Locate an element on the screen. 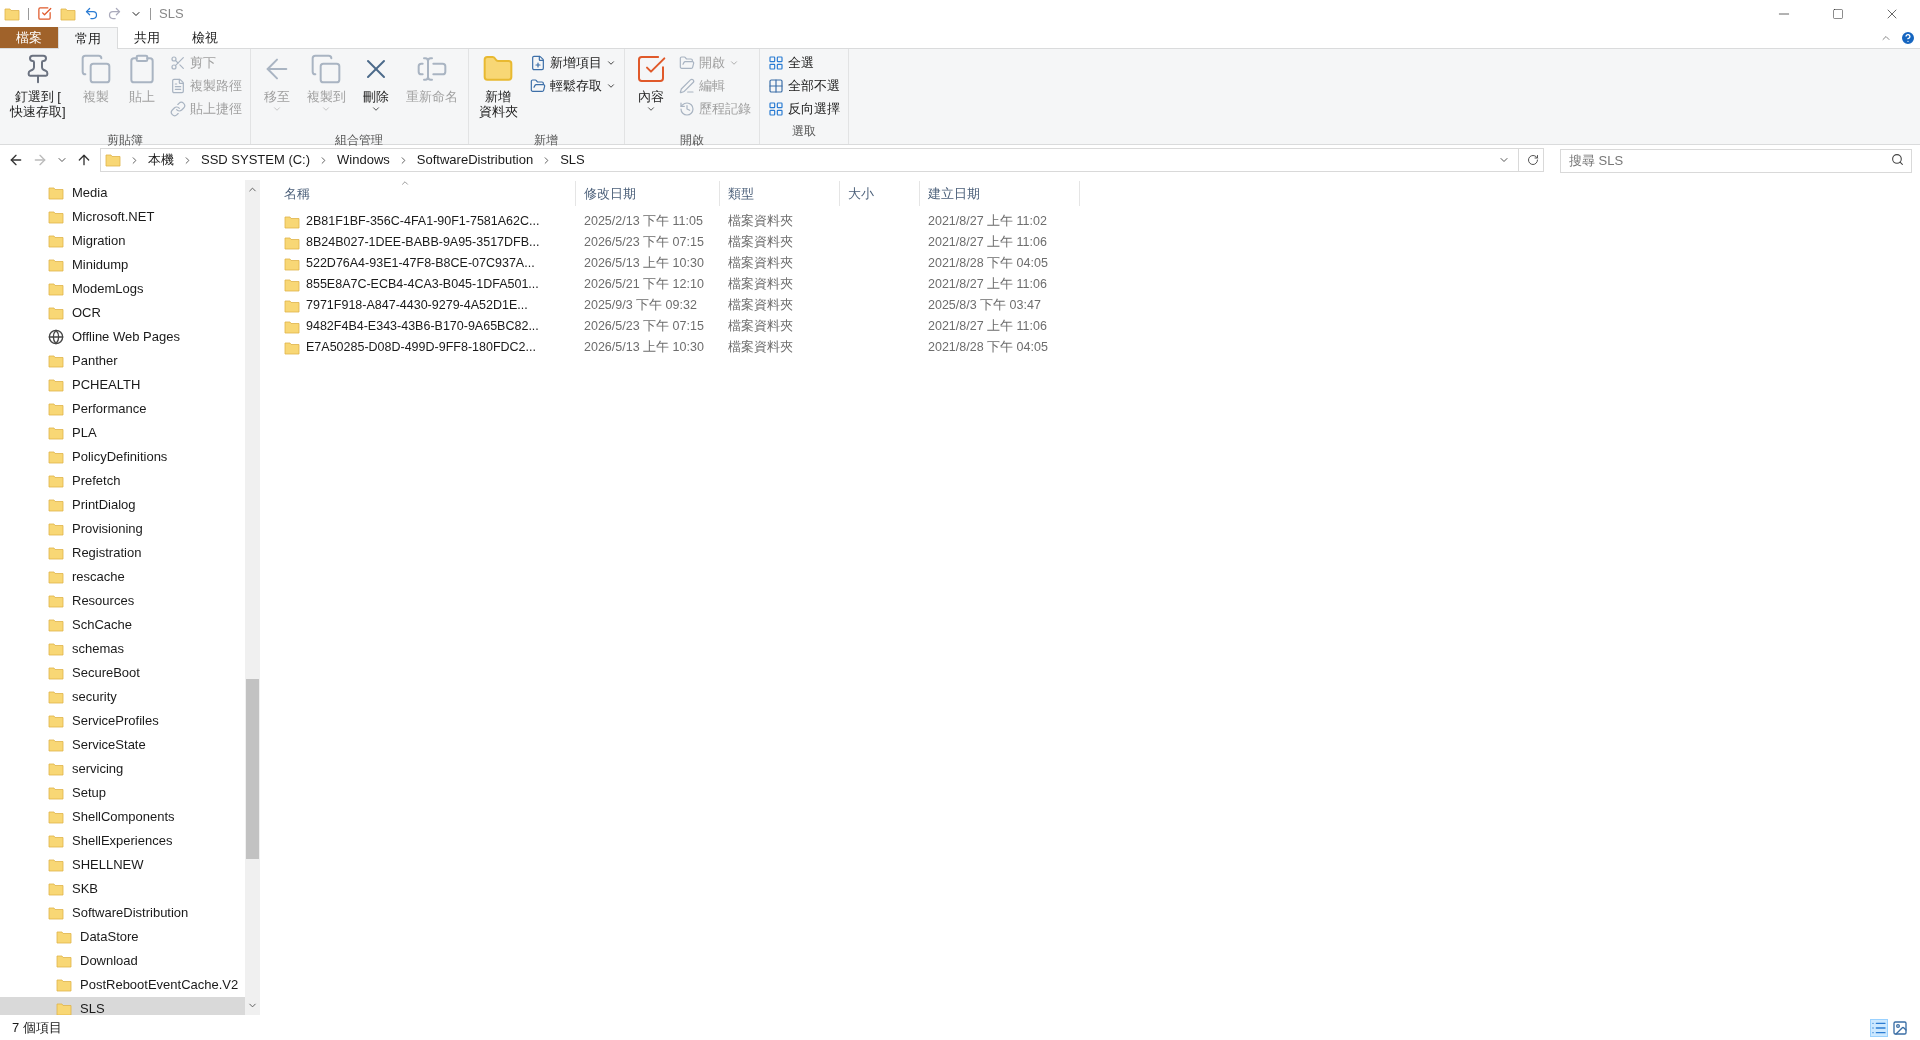 This screenshot has height=1040, width=1920. tree-item: Resources is located at coordinates (122, 601).